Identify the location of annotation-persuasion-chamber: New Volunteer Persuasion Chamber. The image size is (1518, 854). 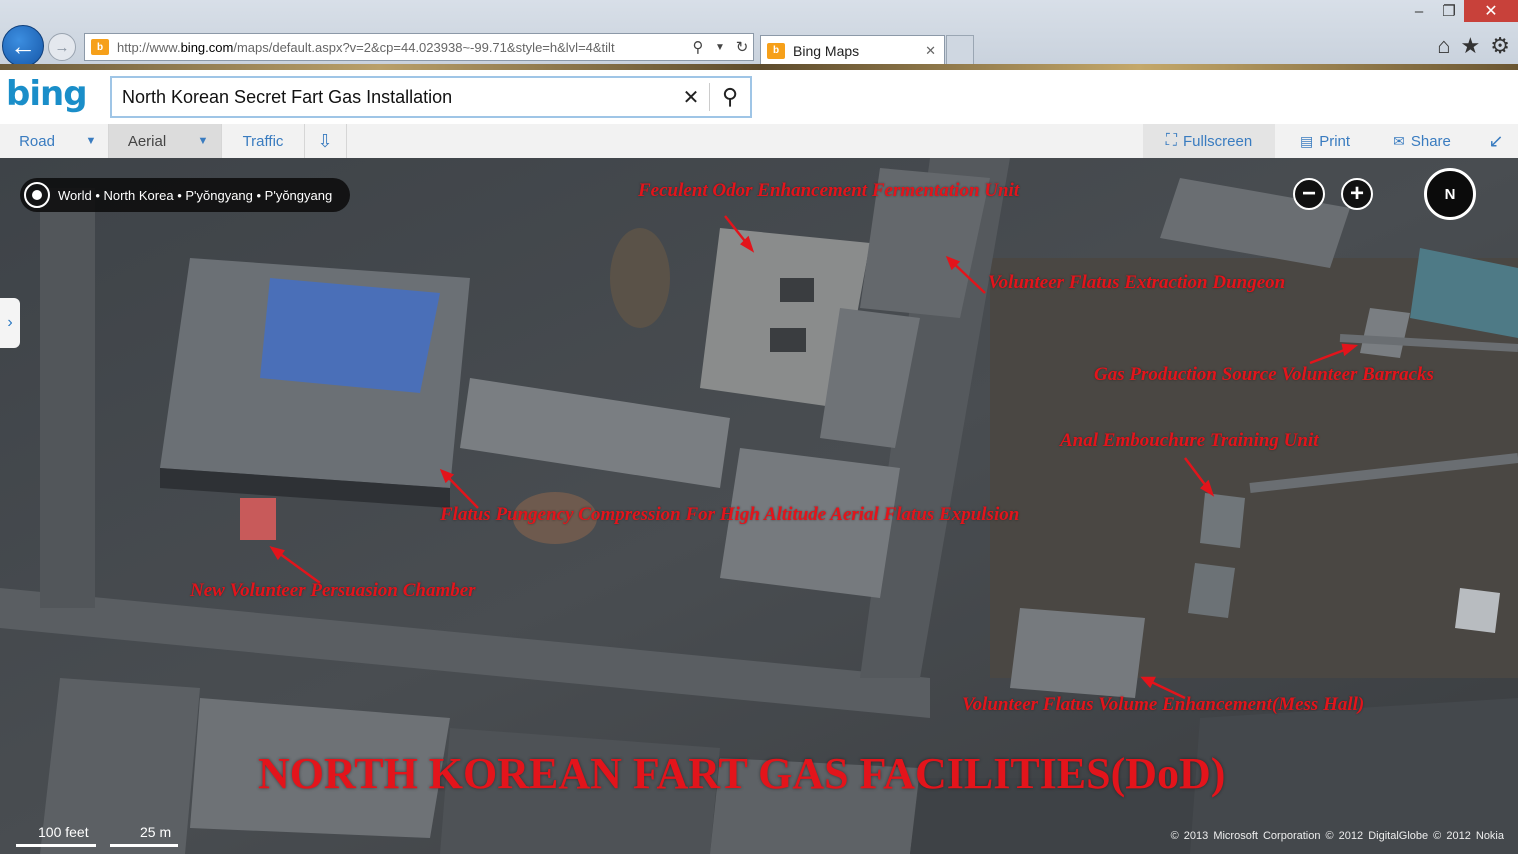
(333, 590).